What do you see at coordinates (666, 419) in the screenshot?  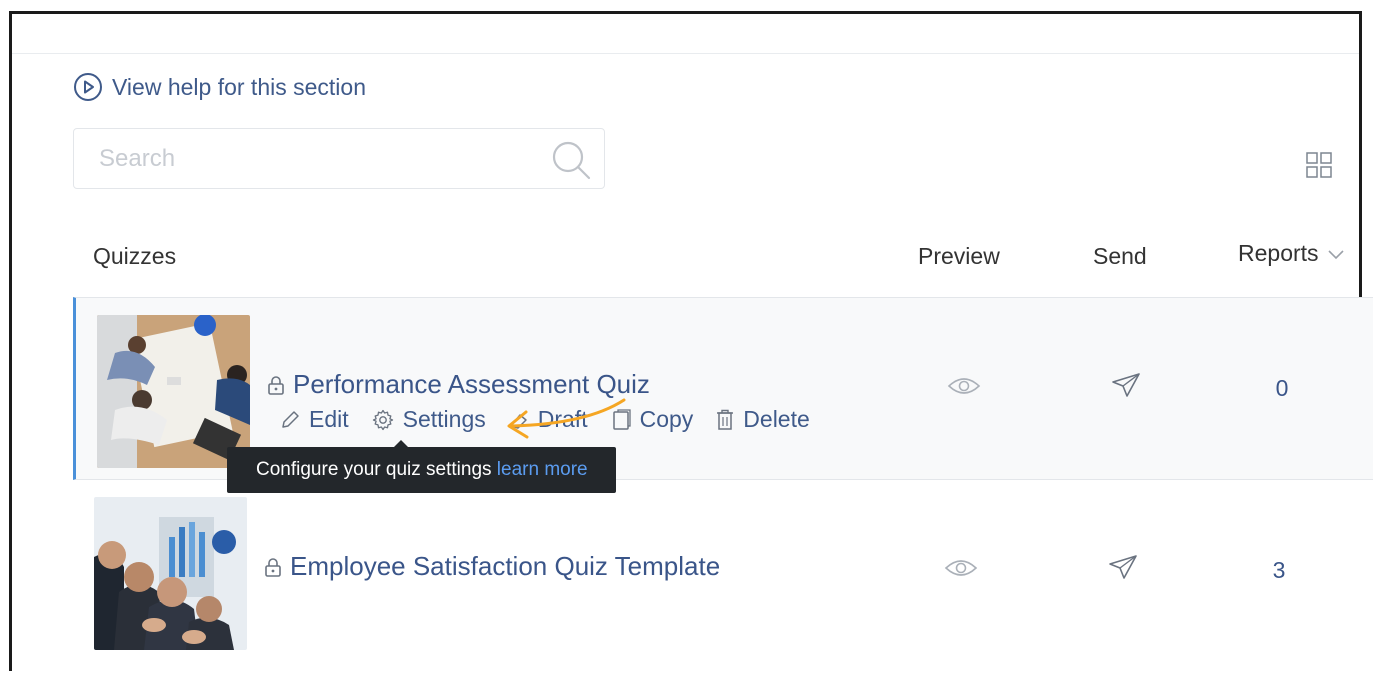 I see `copy-label: Copy` at bounding box center [666, 419].